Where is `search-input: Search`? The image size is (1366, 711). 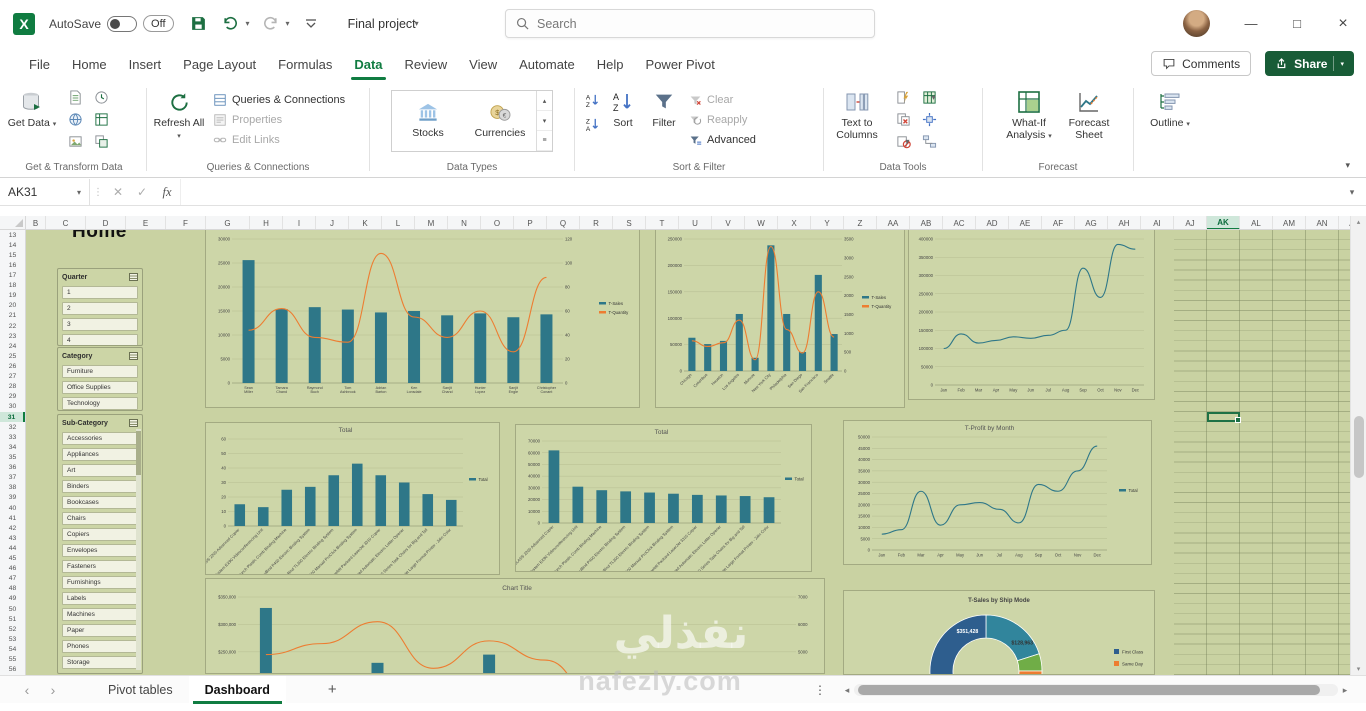 search-input: Search is located at coordinates (690, 23).